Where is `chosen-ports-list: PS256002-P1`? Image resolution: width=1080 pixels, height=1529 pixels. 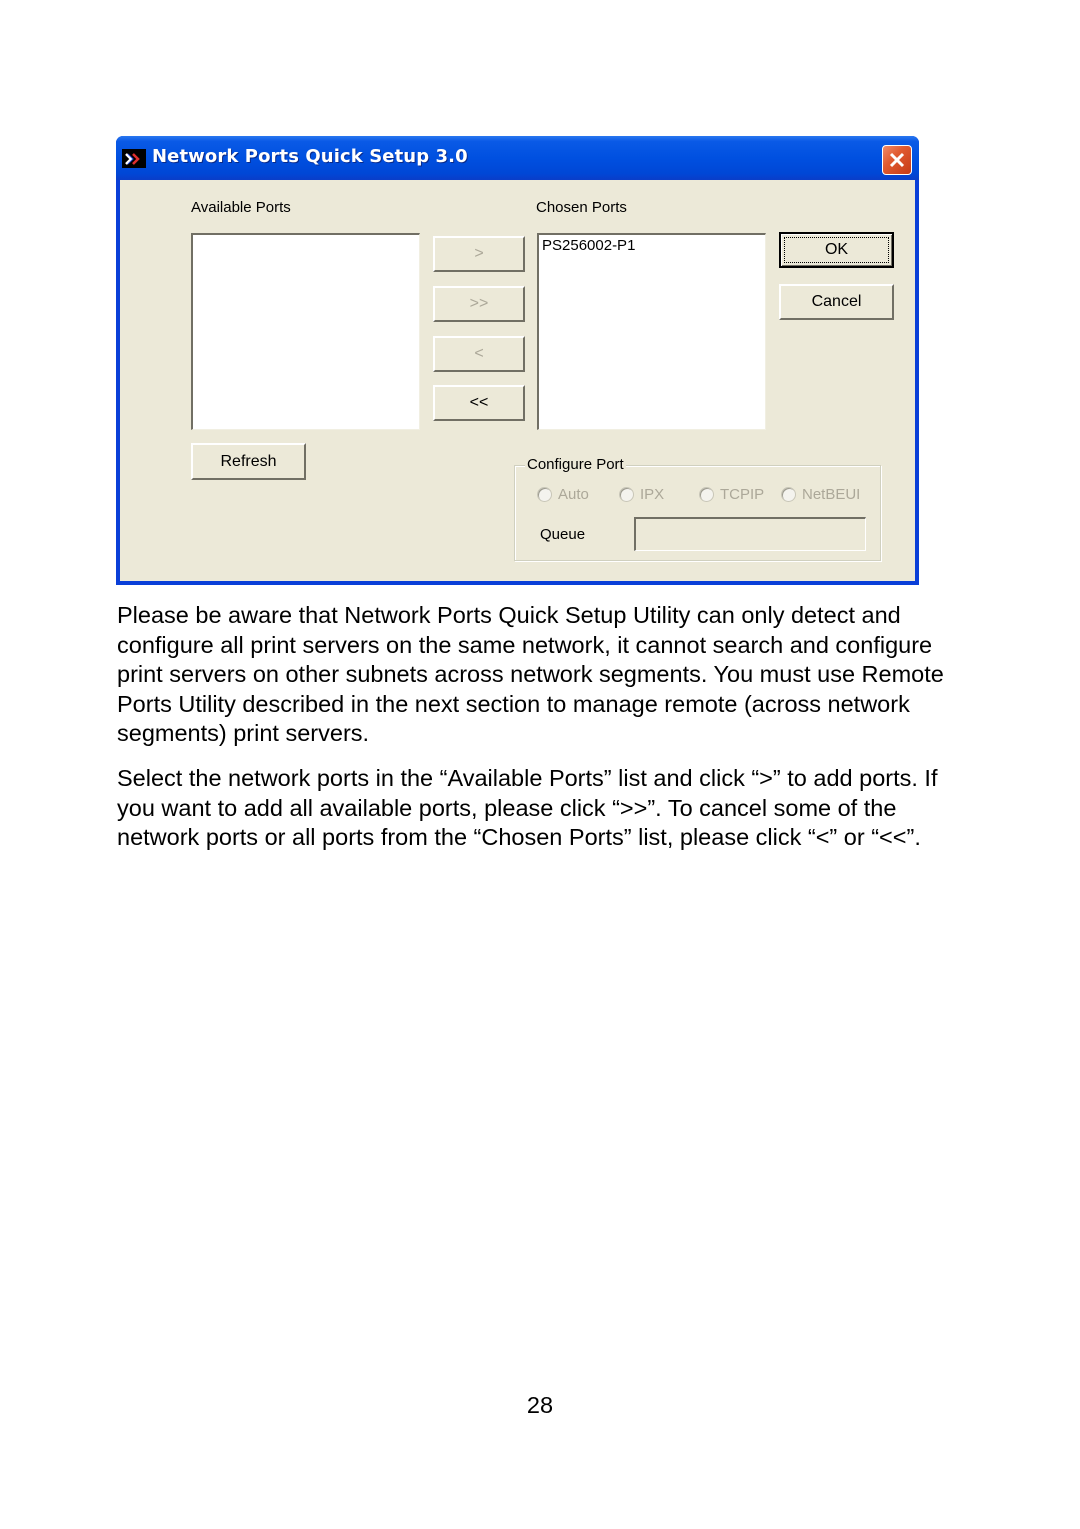 chosen-ports-list: PS256002-P1 is located at coordinates (651, 331).